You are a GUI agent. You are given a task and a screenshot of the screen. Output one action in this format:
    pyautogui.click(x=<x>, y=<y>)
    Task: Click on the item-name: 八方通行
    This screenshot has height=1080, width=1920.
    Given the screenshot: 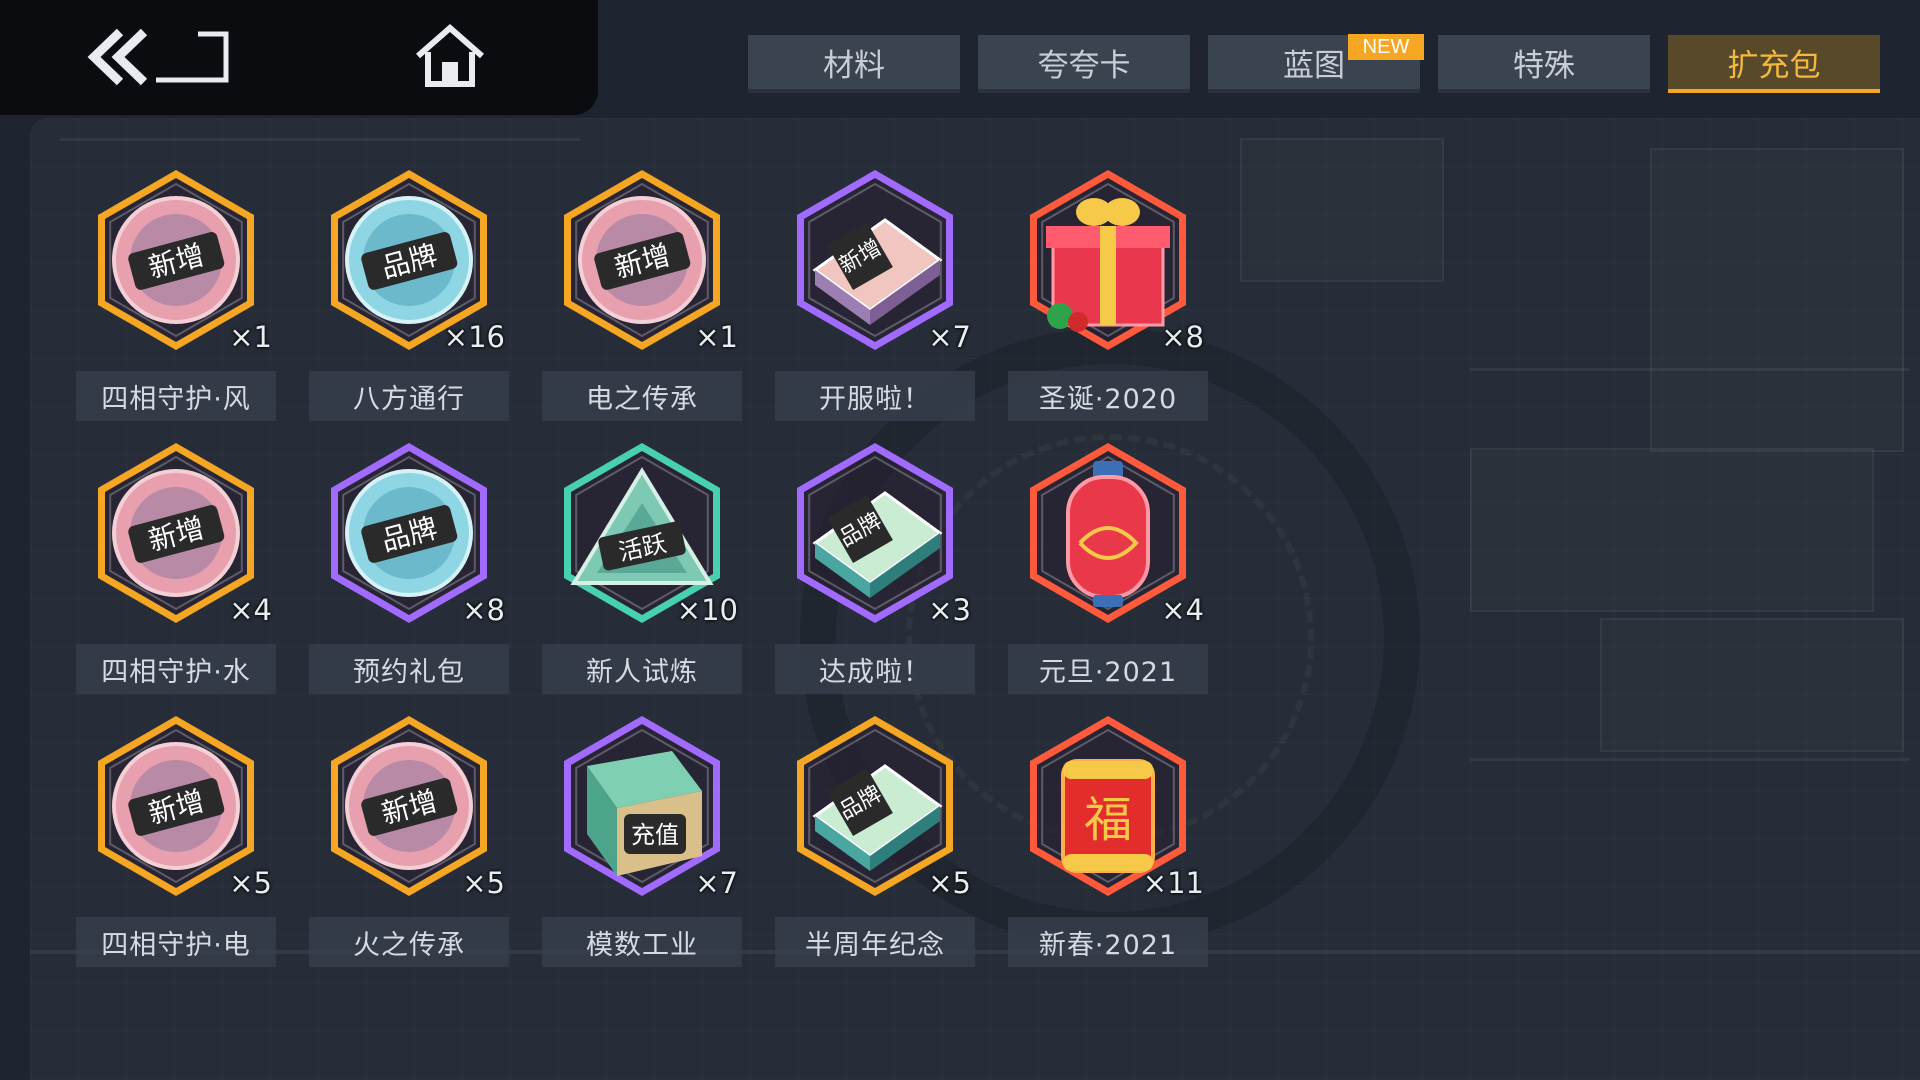 What is the action you would take?
    pyautogui.click(x=409, y=396)
    